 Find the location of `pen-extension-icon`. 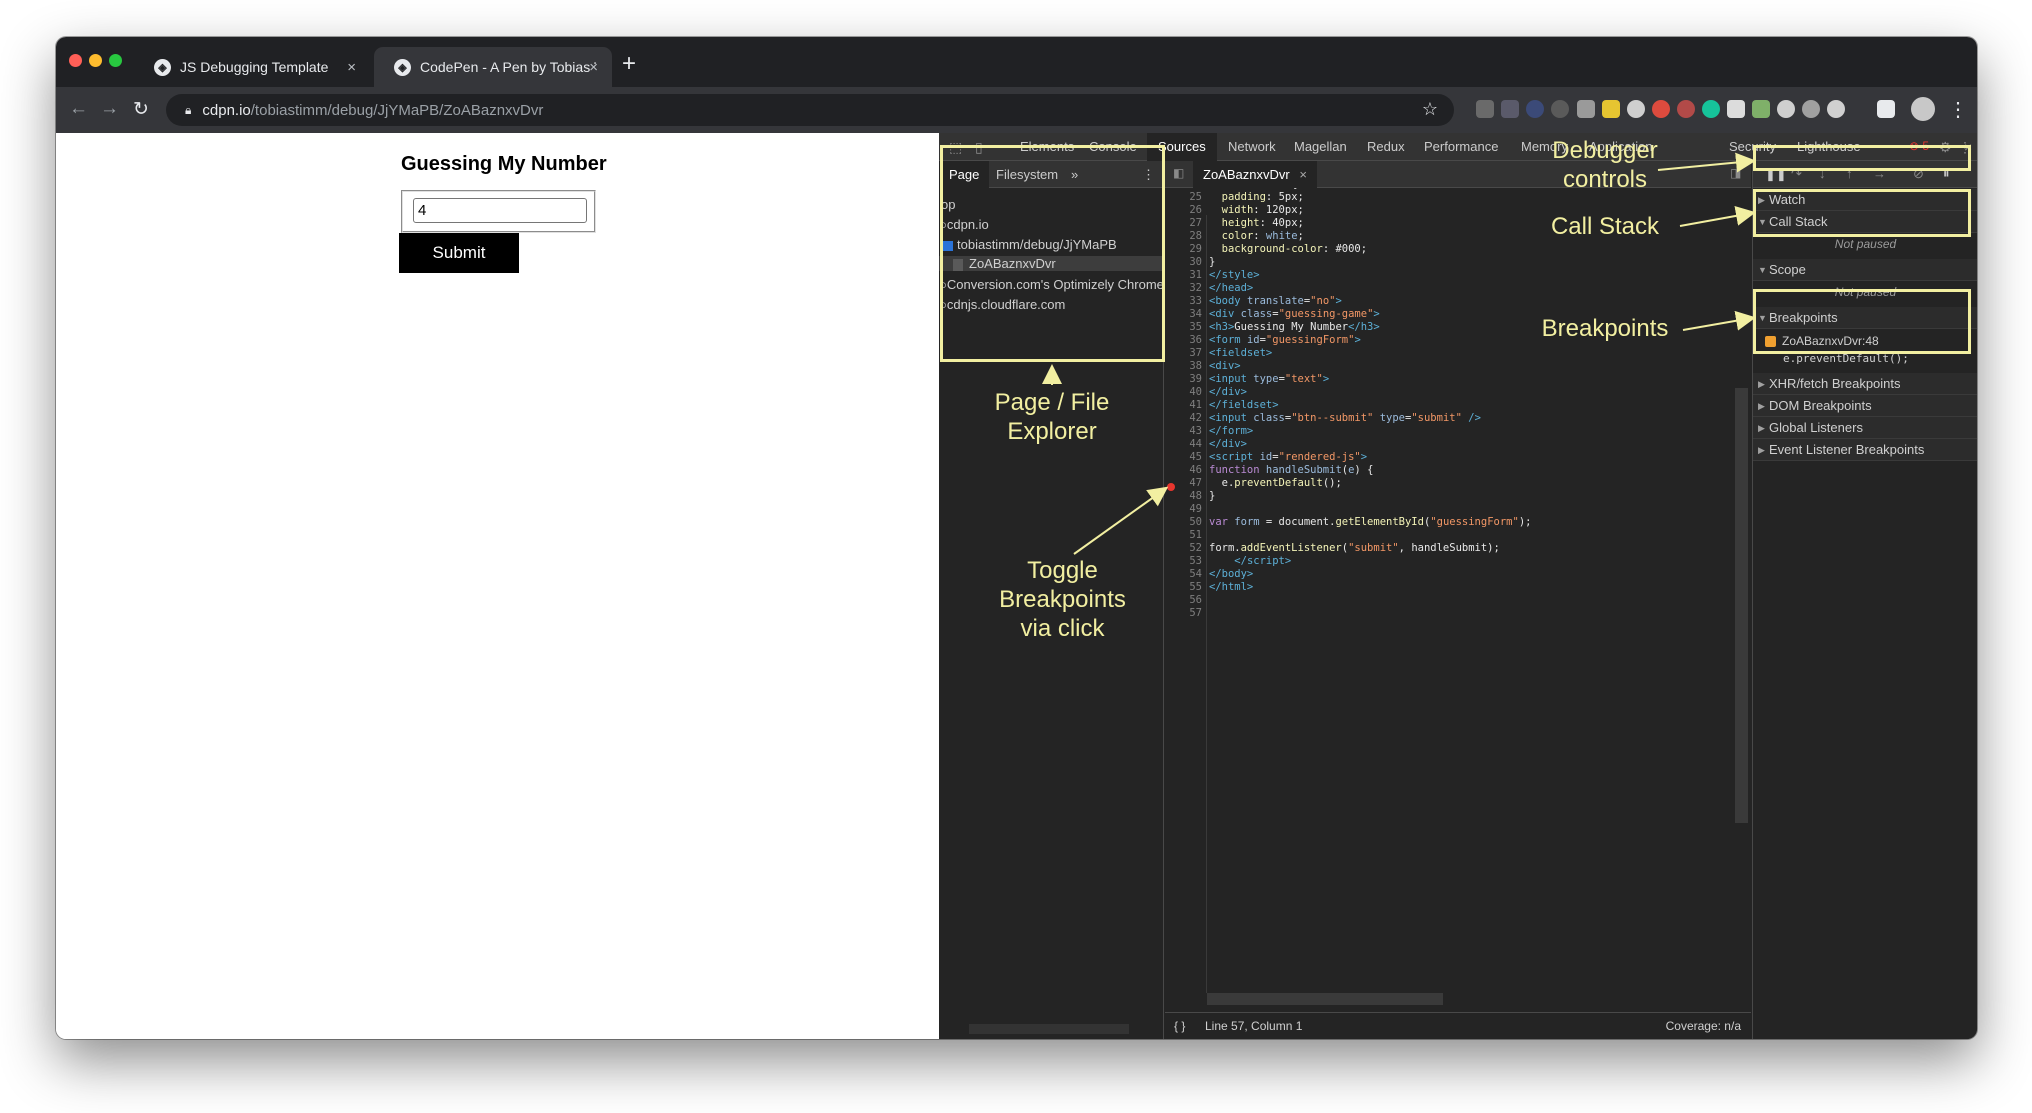

pen-extension-icon is located at coordinates (1485, 109).